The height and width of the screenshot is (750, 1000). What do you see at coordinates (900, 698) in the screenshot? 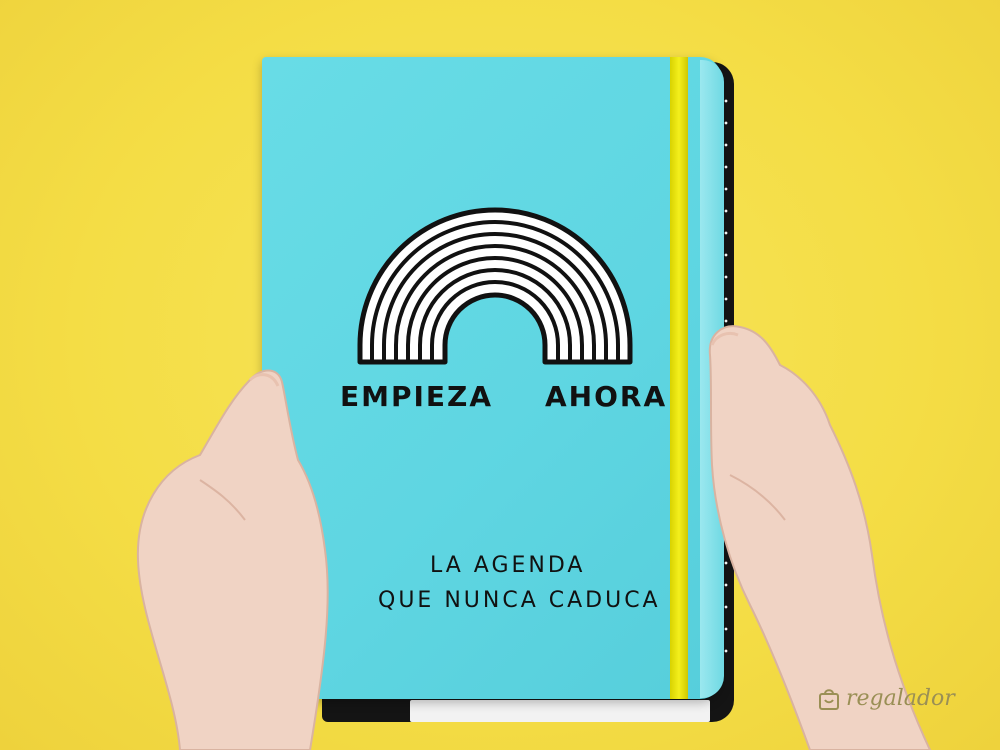
I see `watermark-text: regalador` at bounding box center [900, 698].